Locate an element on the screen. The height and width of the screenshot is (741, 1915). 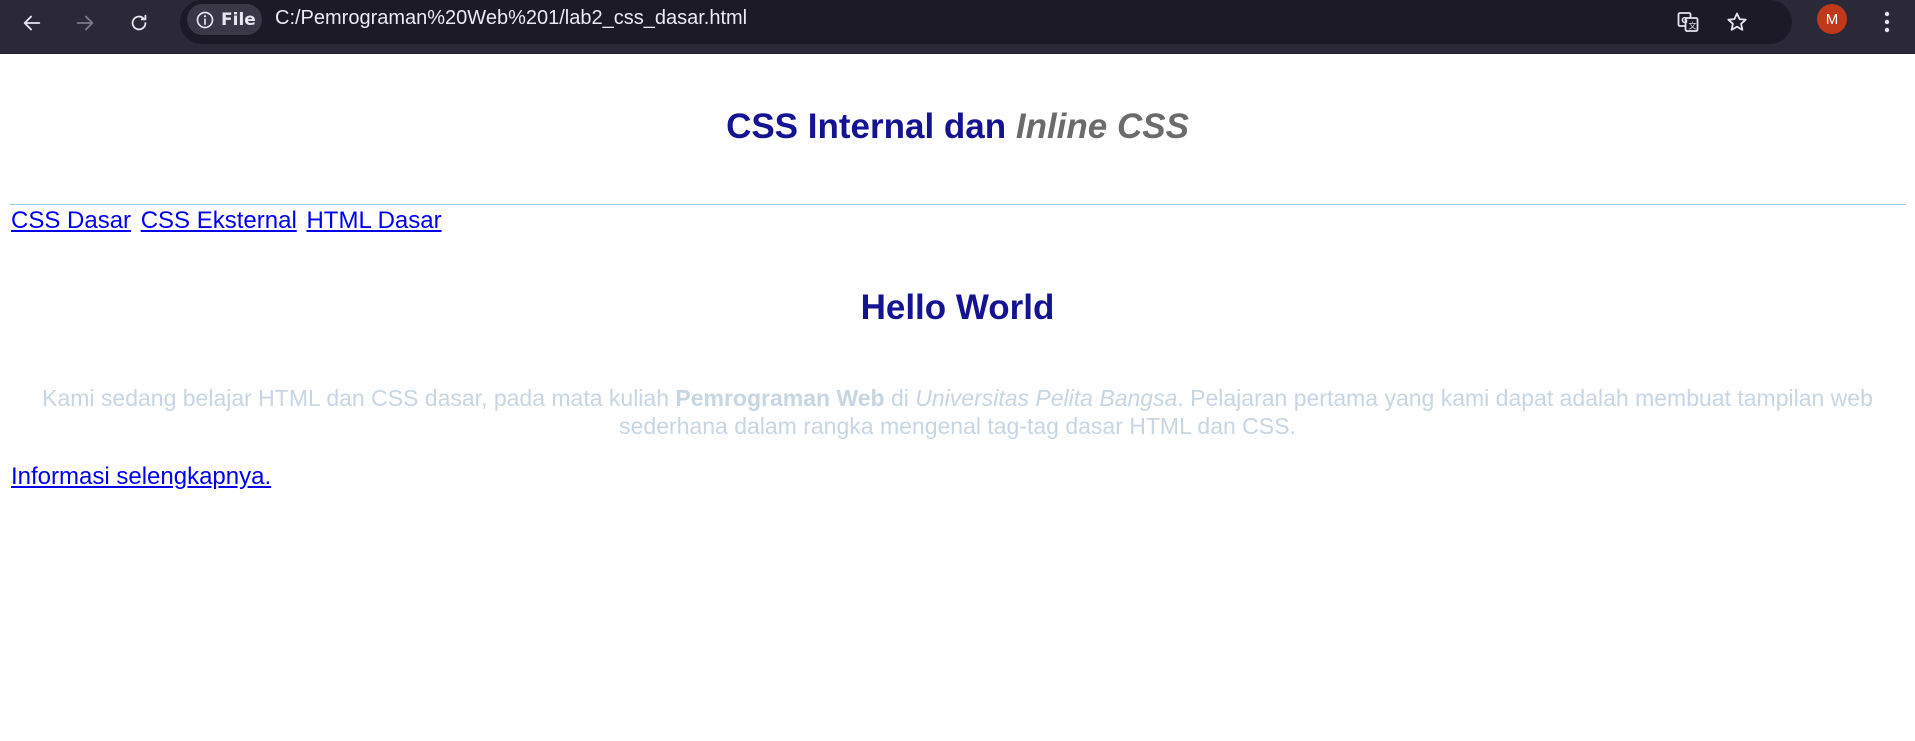
paragraph-text-2: di is located at coordinates (900, 398).